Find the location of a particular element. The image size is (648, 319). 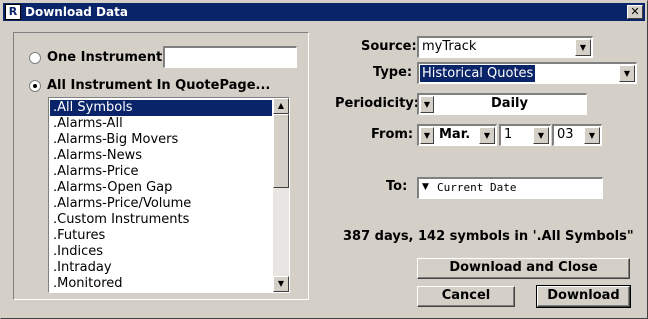

to-value: Current Date is located at coordinates (477, 187).